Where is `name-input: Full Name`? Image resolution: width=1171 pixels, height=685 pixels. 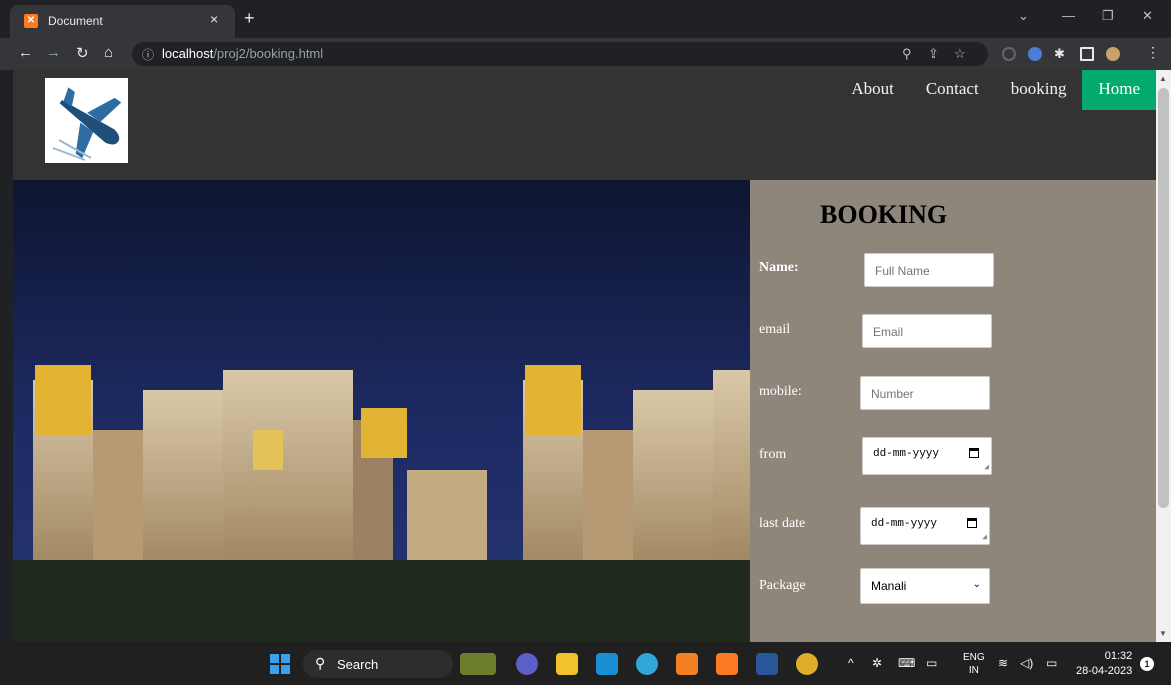 name-input: Full Name is located at coordinates (929, 270).